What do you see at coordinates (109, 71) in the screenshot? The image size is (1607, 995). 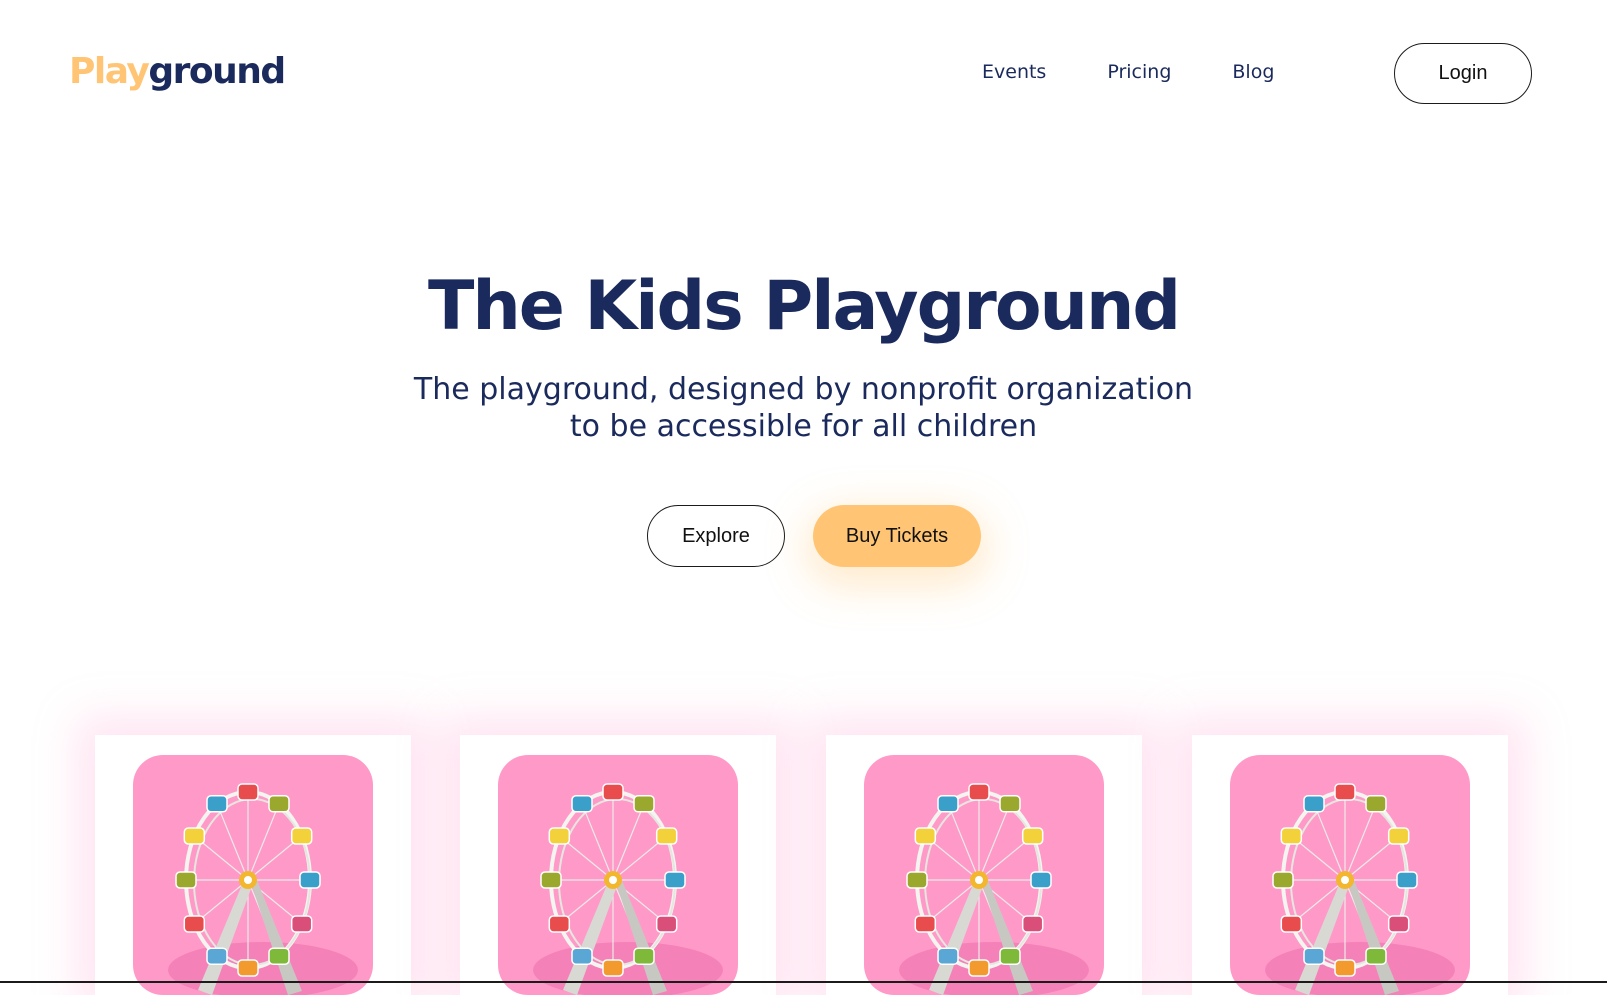 I see `logo-play-part: Play` at bounding box center [109, 71].